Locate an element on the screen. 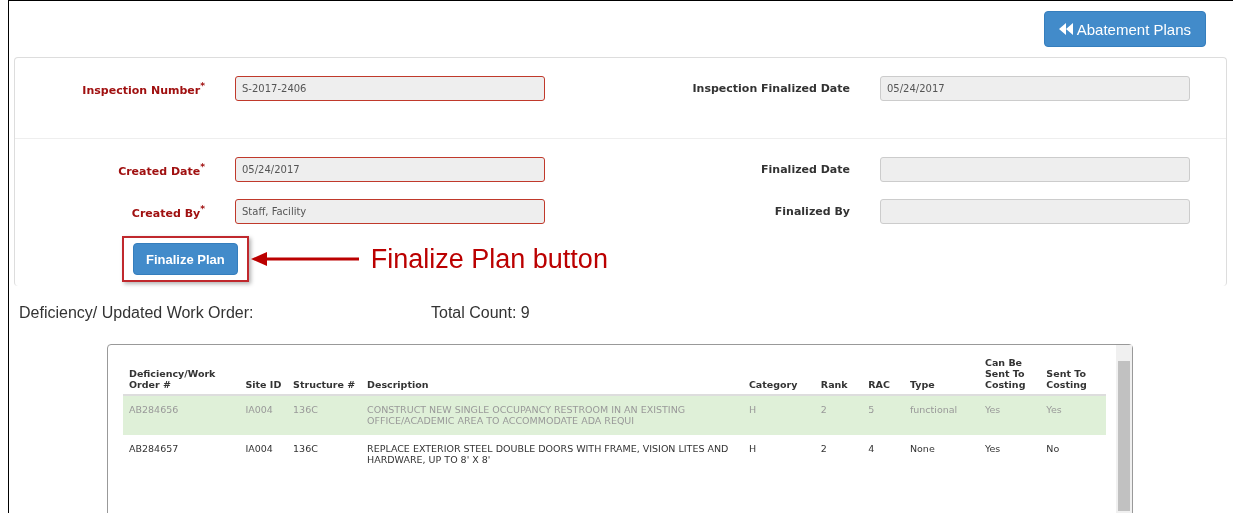  field-label: Created By$^{*}$ is located at coordinates (168, 211).